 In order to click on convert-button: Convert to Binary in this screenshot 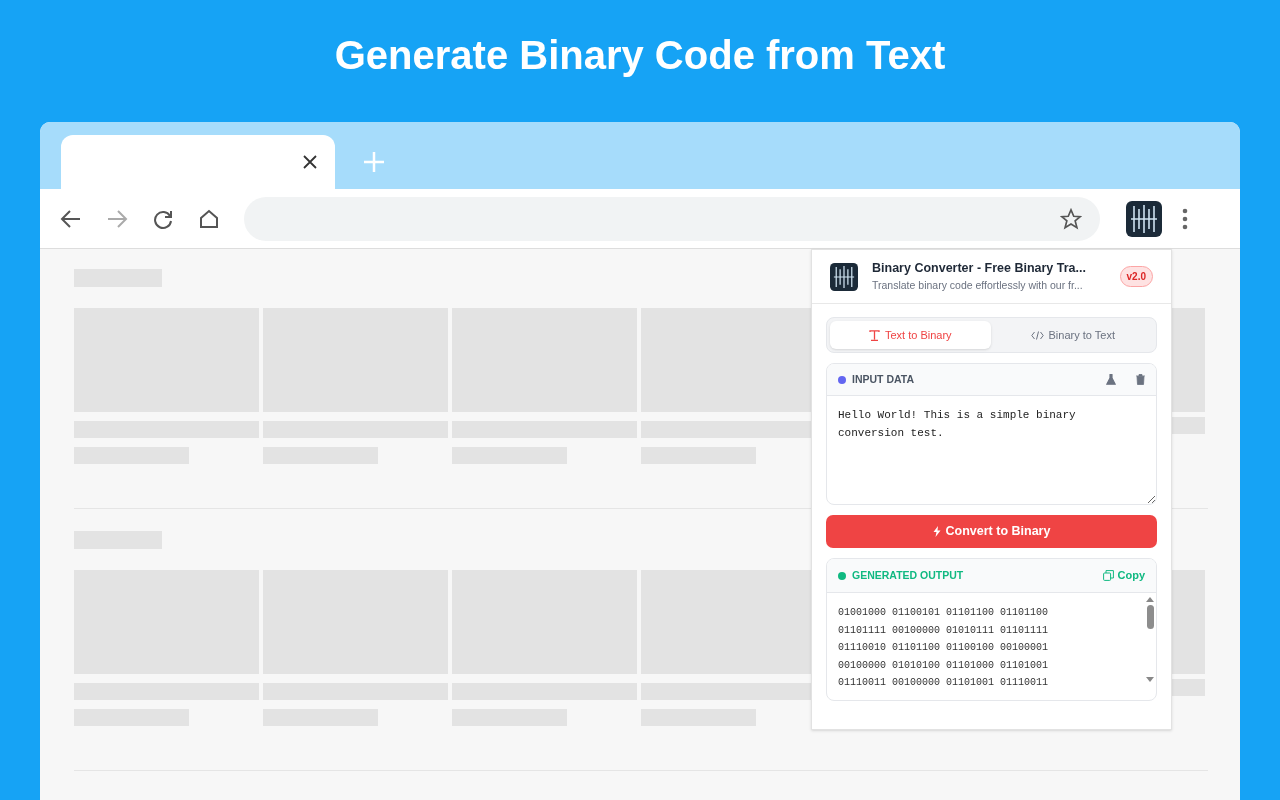, I will do `click(991, 531)`.